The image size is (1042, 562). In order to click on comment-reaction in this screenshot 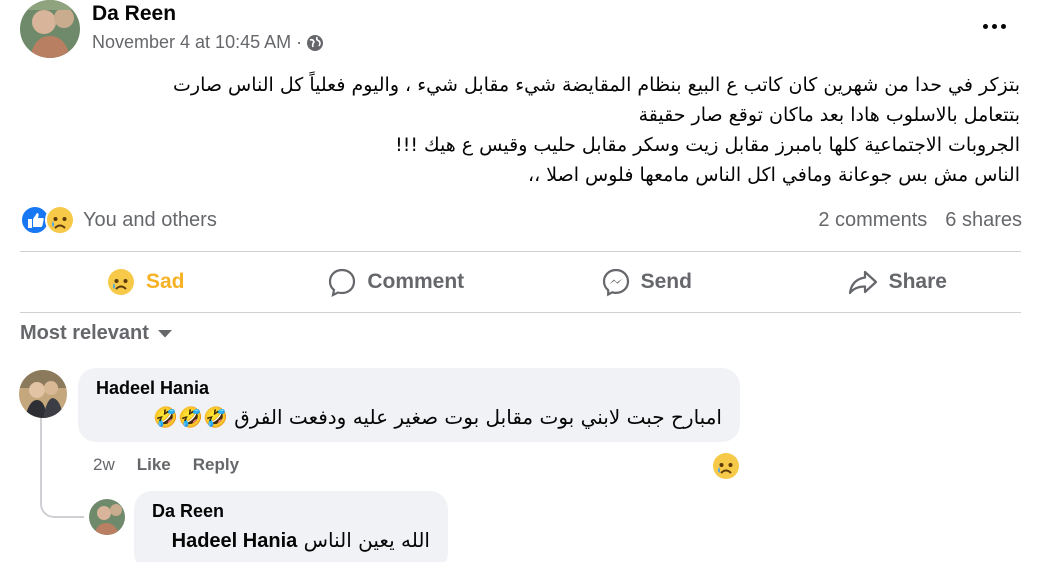, I will do `click(726, 468)`.